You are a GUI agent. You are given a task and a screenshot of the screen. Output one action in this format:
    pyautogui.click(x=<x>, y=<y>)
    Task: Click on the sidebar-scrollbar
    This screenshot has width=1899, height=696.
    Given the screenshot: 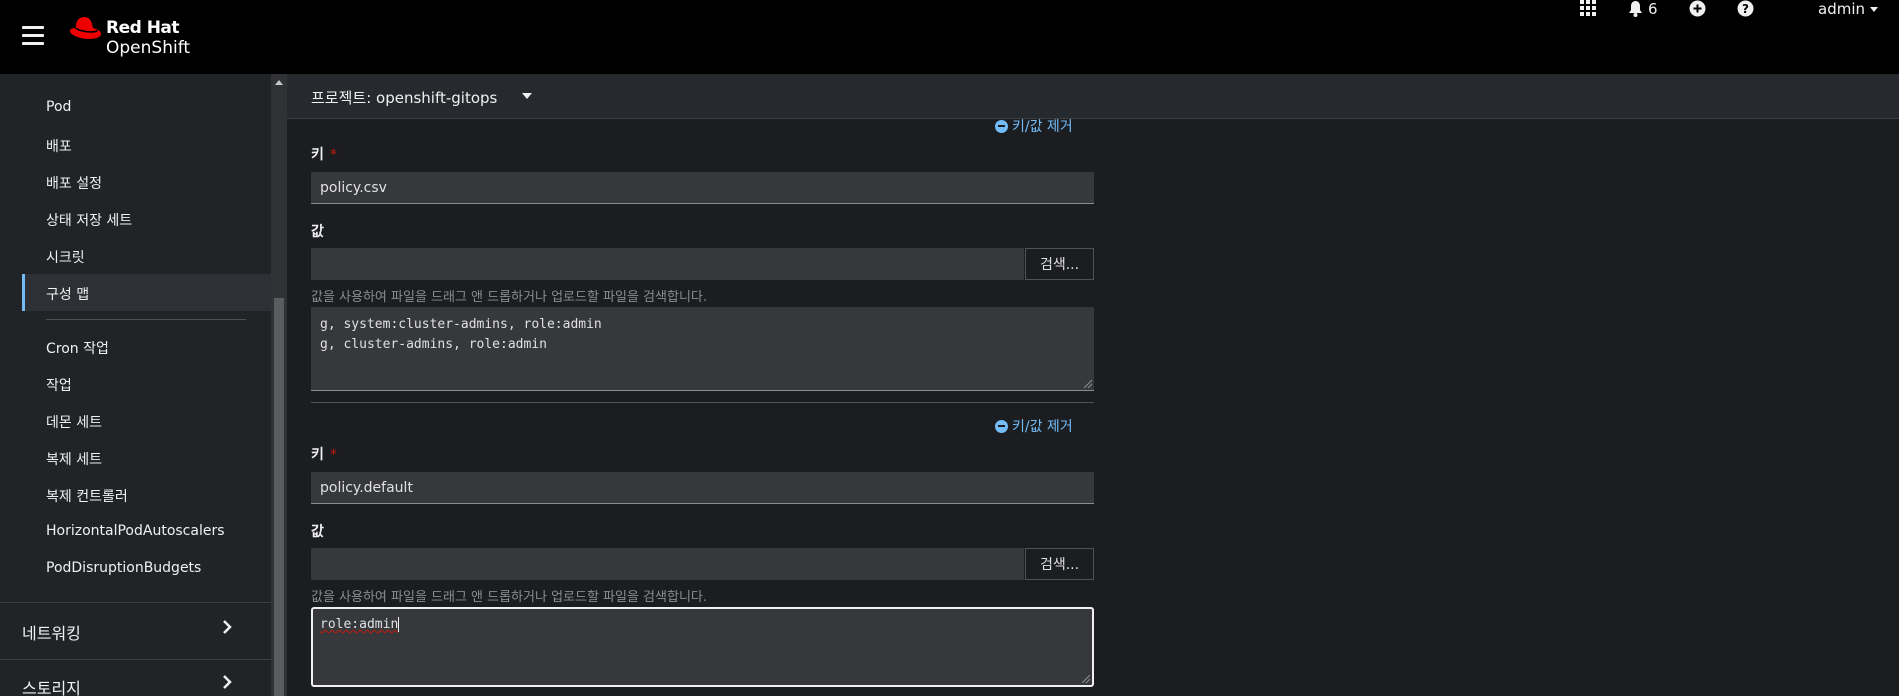 What is the action you would take?
    pyautogui.click(x=279, y=385)
    